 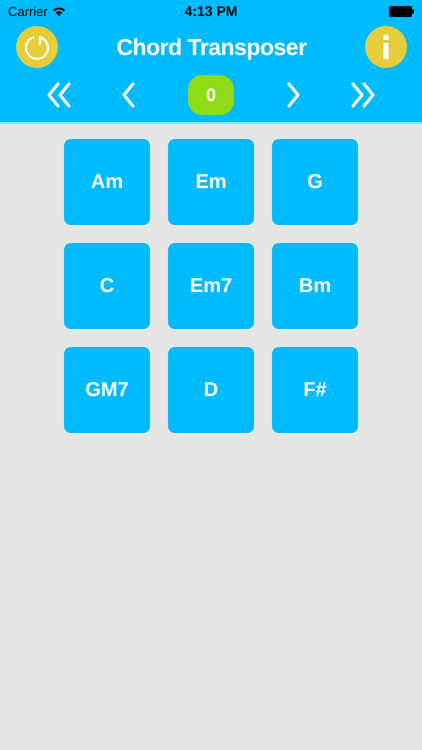 What do you see at coordinates (315, 390) in the screenshot?
I see `chord-button: F#` at bounding box center [315, 390].